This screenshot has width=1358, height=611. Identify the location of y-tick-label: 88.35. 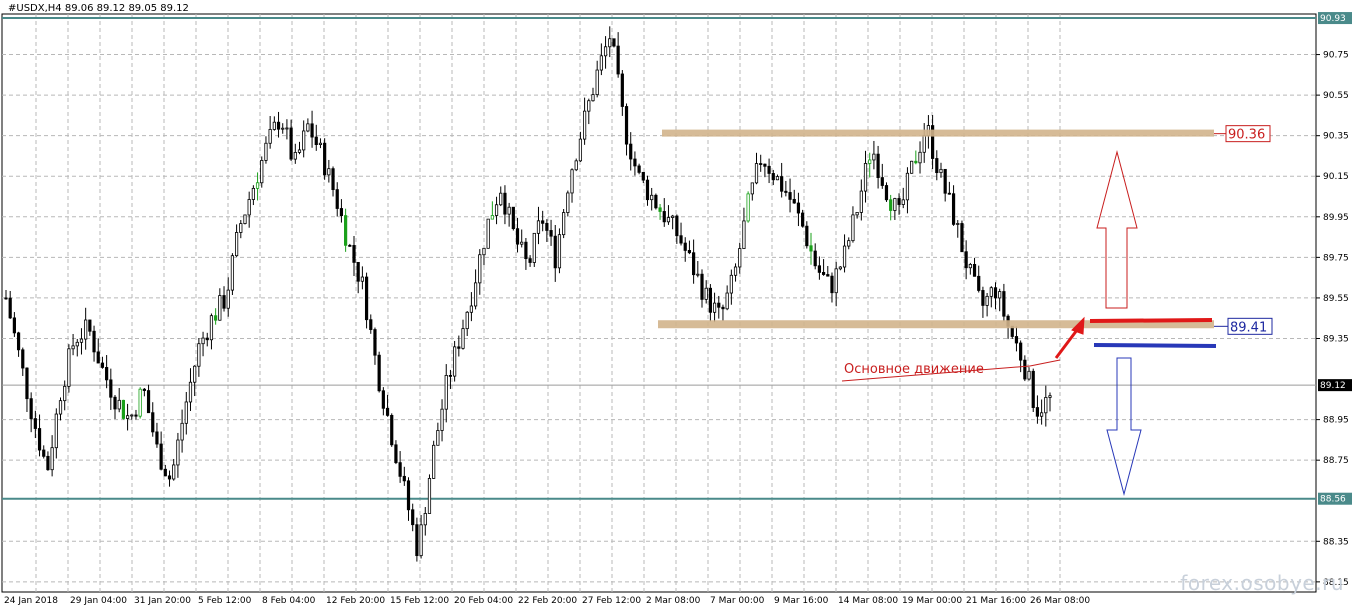
(1336, 542).